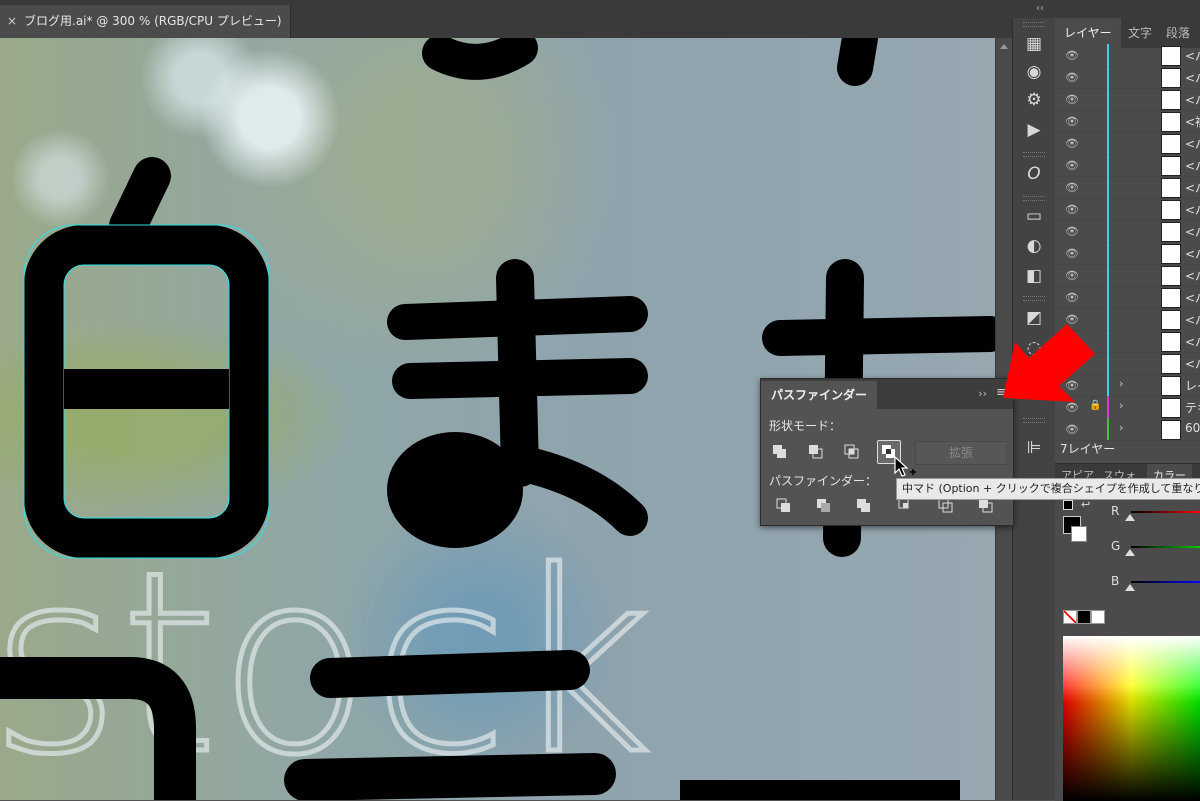  Describe the element at coordinates (820, 790) in the screenshot. I see `lower-right-shape` at that location.